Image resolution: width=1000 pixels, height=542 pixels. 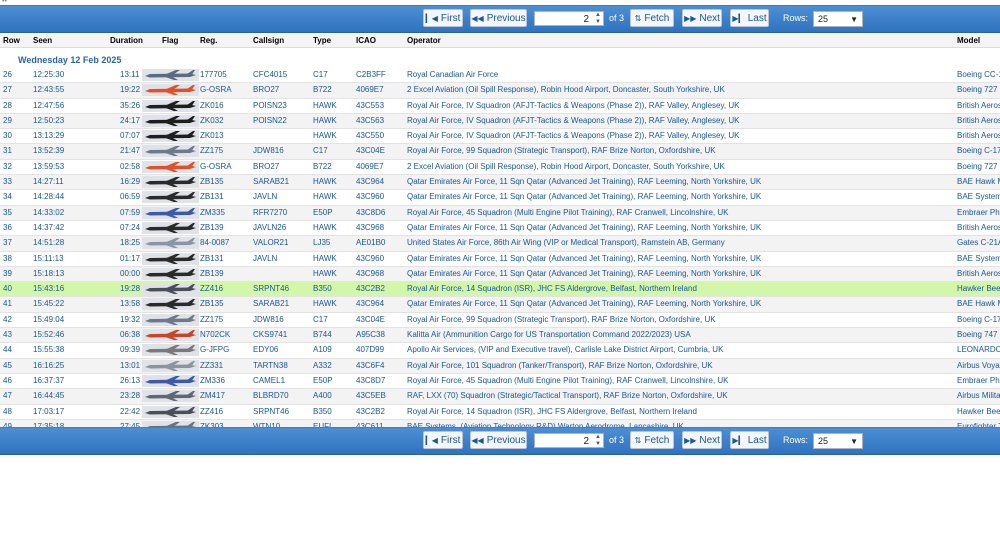 What do you see at coordinates (569, 18) in the screenshot?
I see `page-input: 2 ▲ ▼` at bounding box center [569, 18].